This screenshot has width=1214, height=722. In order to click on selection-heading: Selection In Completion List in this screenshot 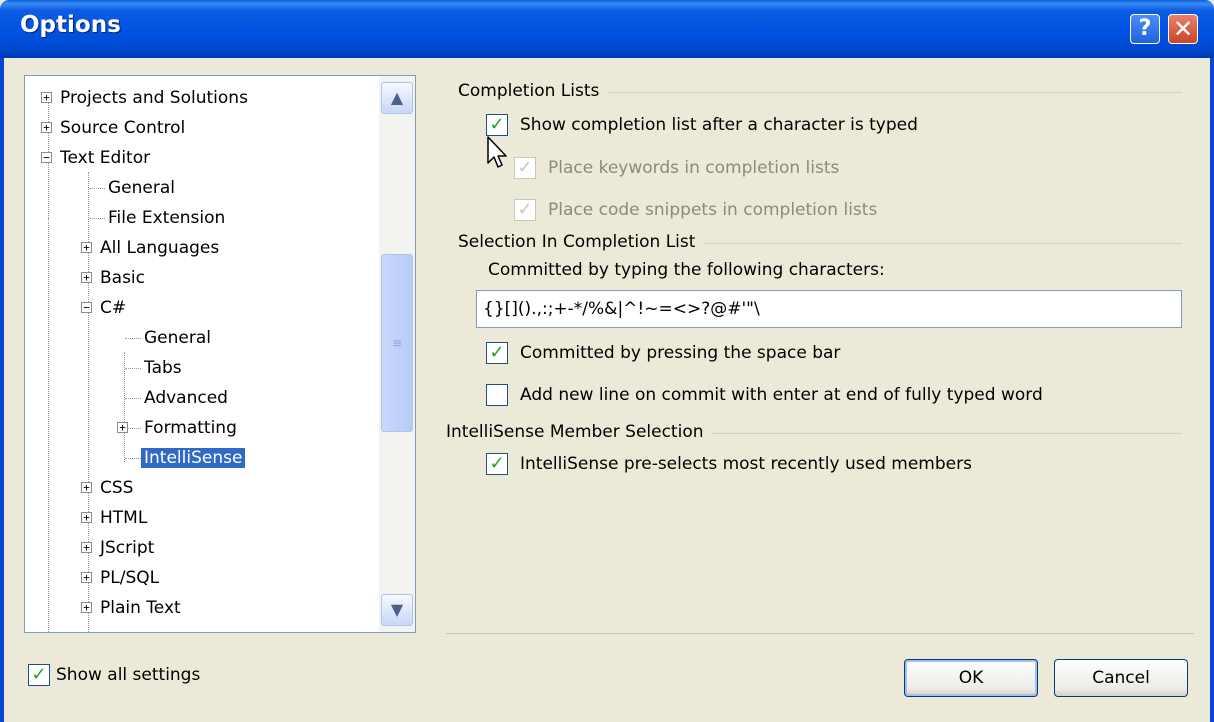, I will do `click(581, 242)`.